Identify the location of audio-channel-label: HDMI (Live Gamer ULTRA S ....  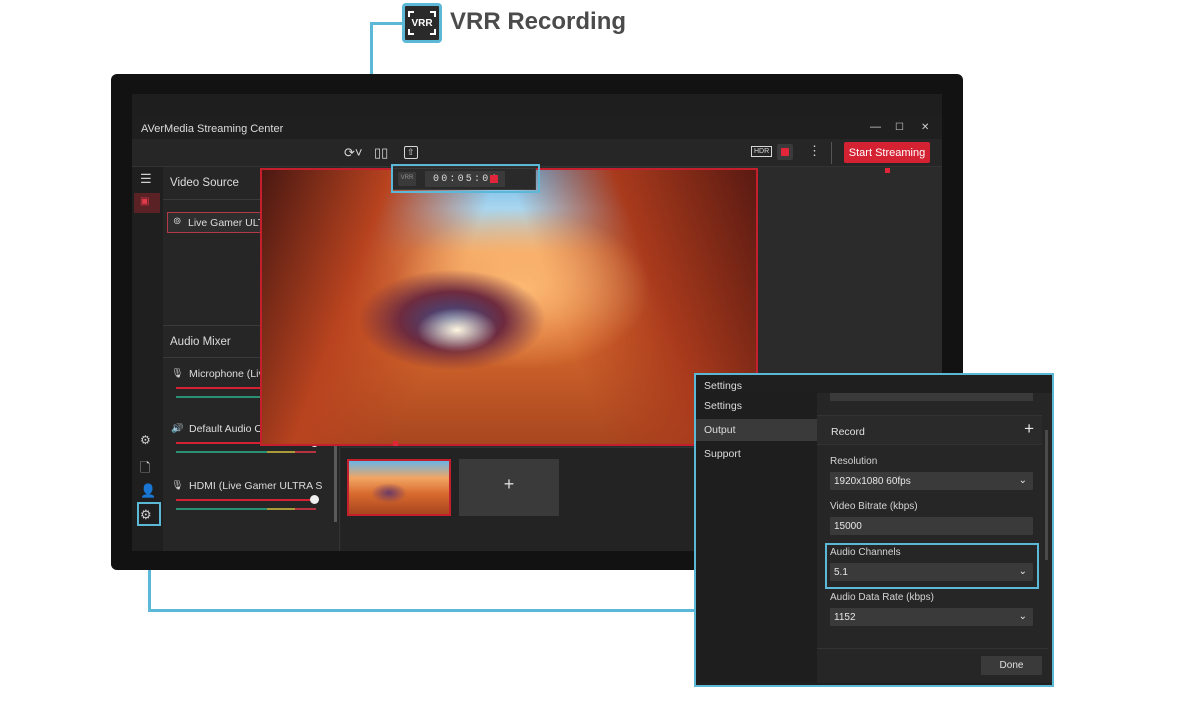
(257, 486).